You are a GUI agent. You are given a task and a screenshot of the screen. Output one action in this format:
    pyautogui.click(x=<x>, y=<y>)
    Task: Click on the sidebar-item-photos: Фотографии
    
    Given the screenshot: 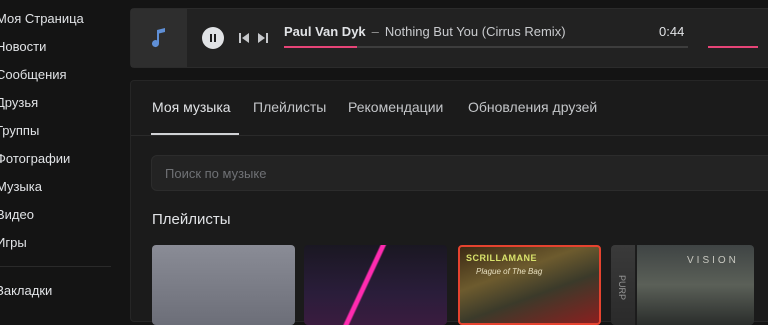 What is the action you would take?
    pyautogui.click(x=35, y=159)
    